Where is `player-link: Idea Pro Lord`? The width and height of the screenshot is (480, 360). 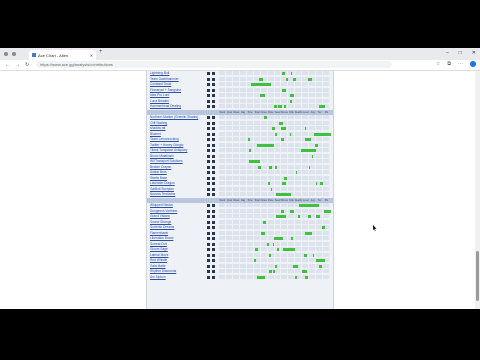
player-link: Idea Pro Lord is located at coordinates (159, 95).